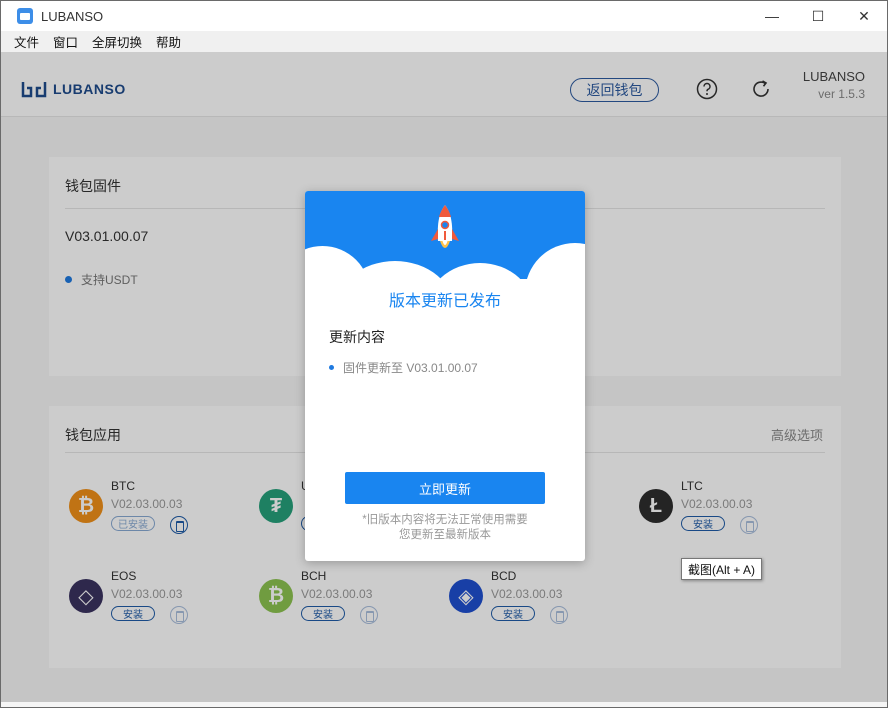  What do you see at coordinates (444, 41) in the screenshot?
I see `menu-bar: 文件 窗口 全屏切换 帮助` at bounding box center [444, 41].